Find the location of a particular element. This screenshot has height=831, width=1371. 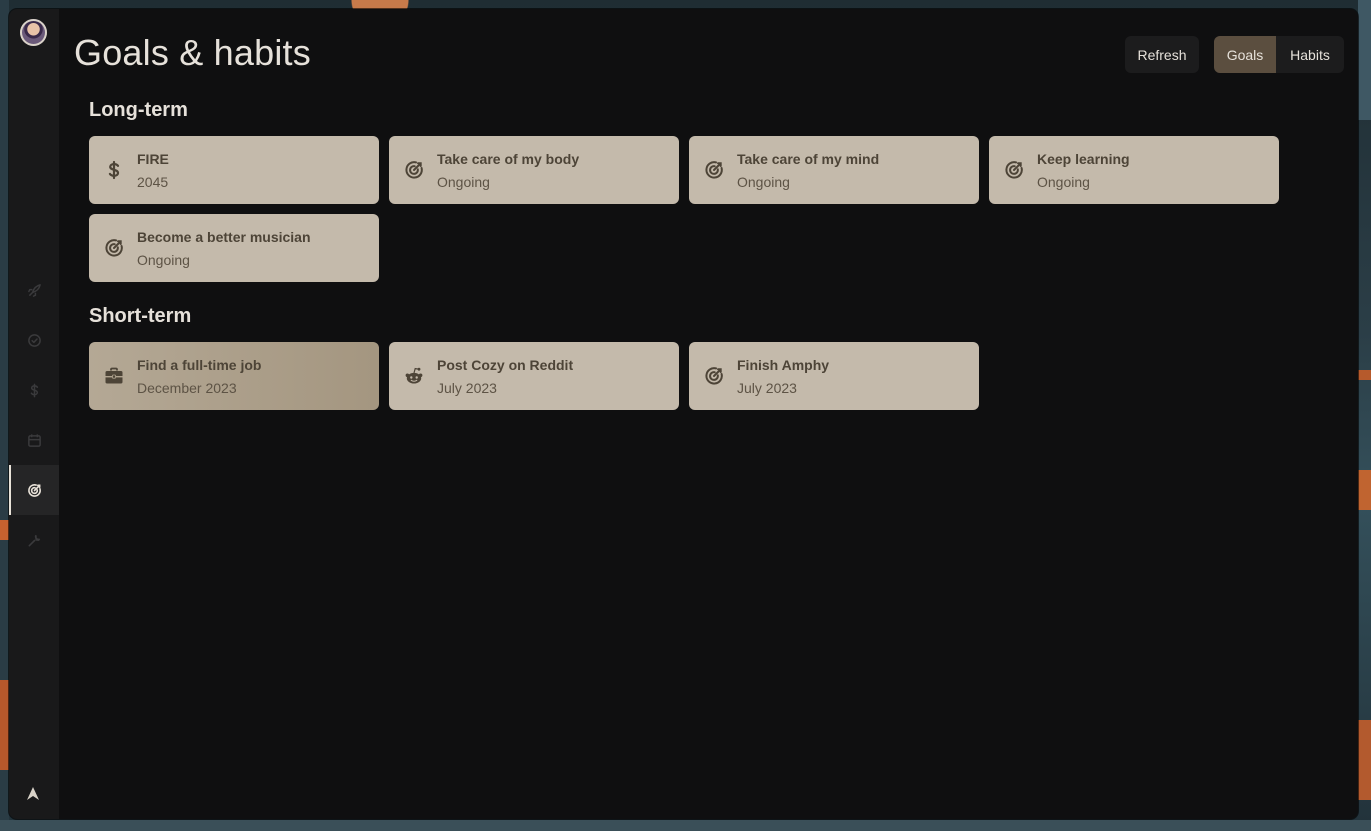

rocket-icon is located at coordinates (34, 290).